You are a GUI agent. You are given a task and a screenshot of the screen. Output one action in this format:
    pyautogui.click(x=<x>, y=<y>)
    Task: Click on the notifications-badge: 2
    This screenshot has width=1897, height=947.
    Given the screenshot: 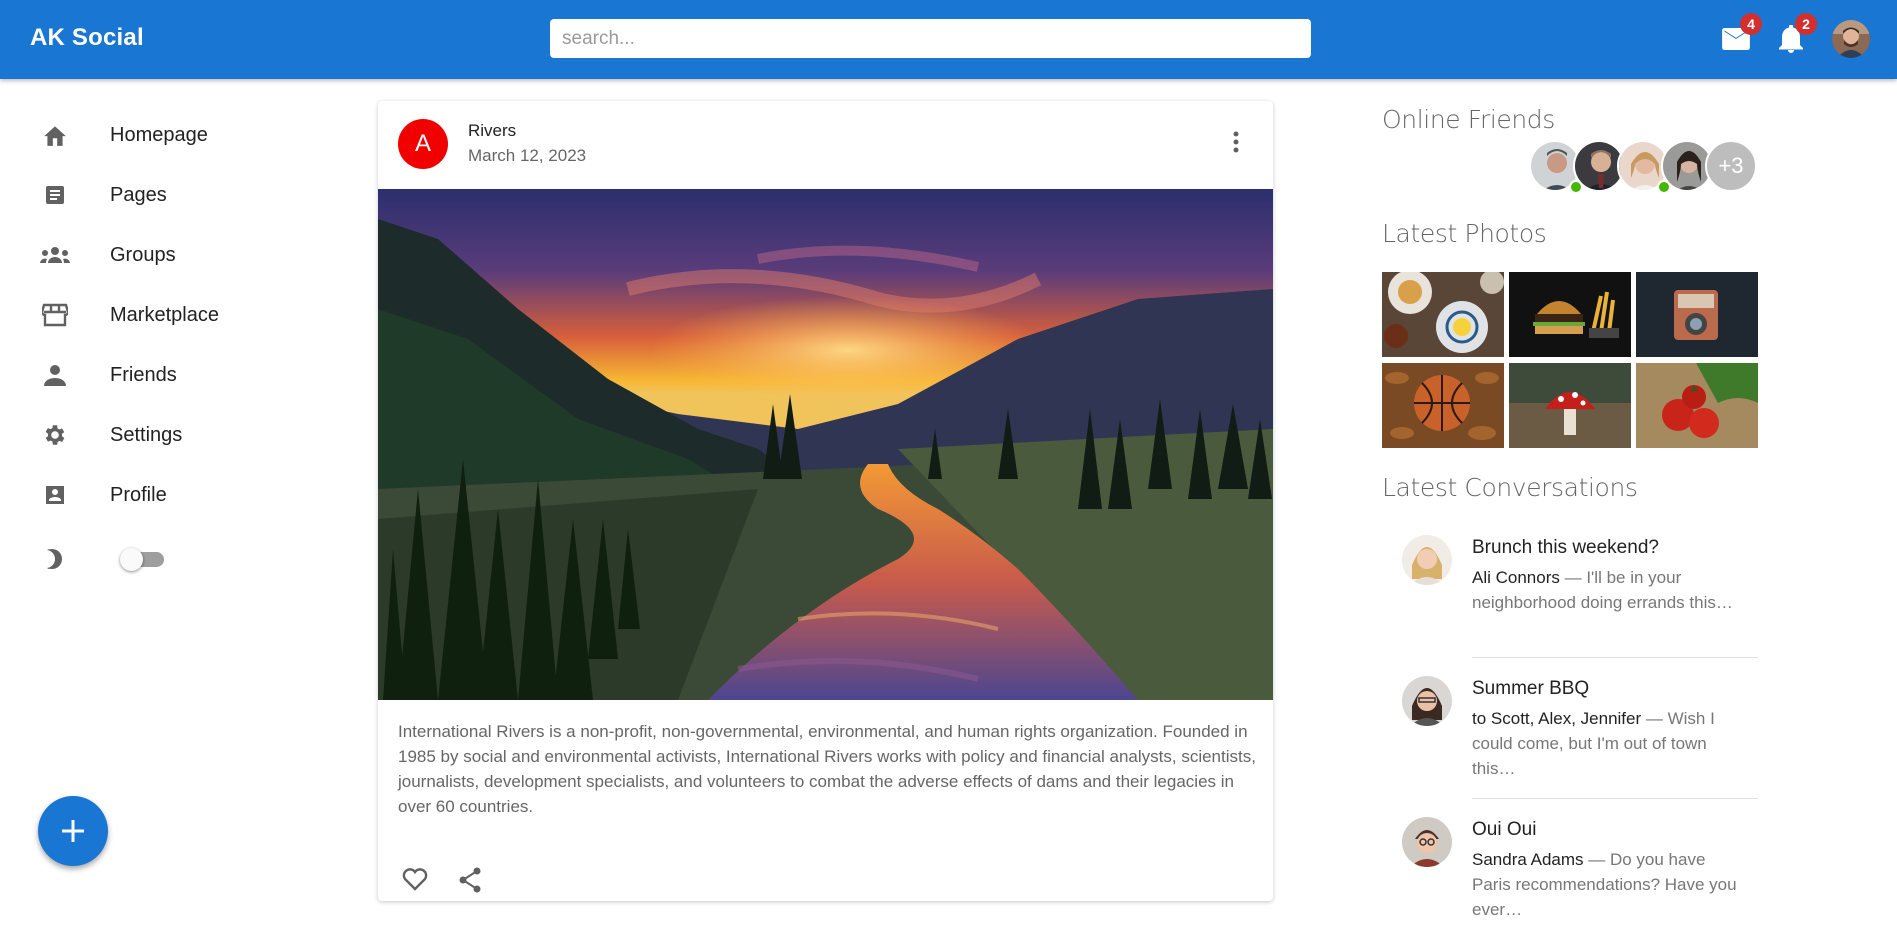 What is the action you would take?
    pyautogui.click(x=1806, y=24)
    